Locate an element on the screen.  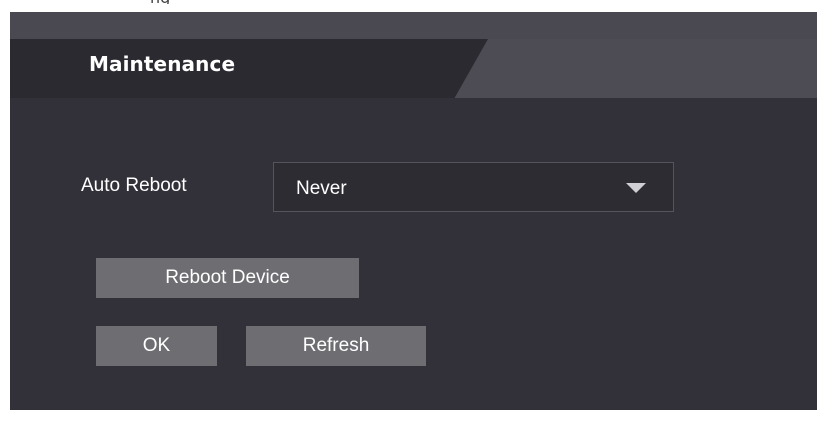
cropped-heading-fragment: ng is located at coordinates (210, 2).